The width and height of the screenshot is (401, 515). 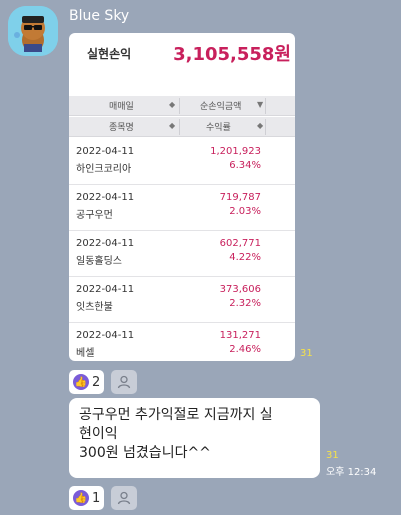 I want to click on reaction-like-button: 👍 2, so click(x=87, y=382).